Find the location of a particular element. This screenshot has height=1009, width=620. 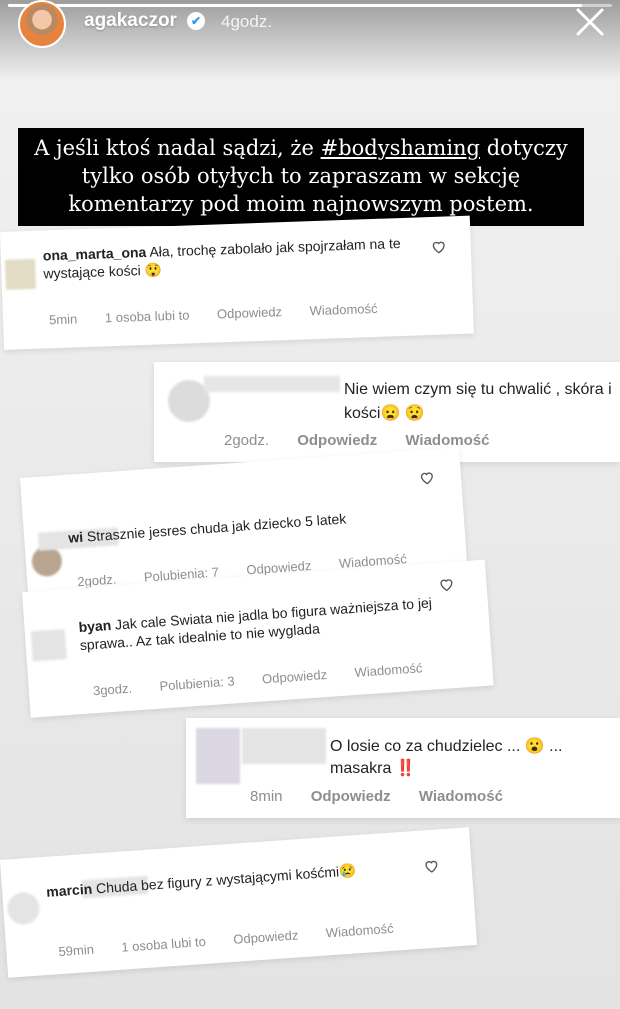

comment-handle: wi is located at coordinates (76, 537).